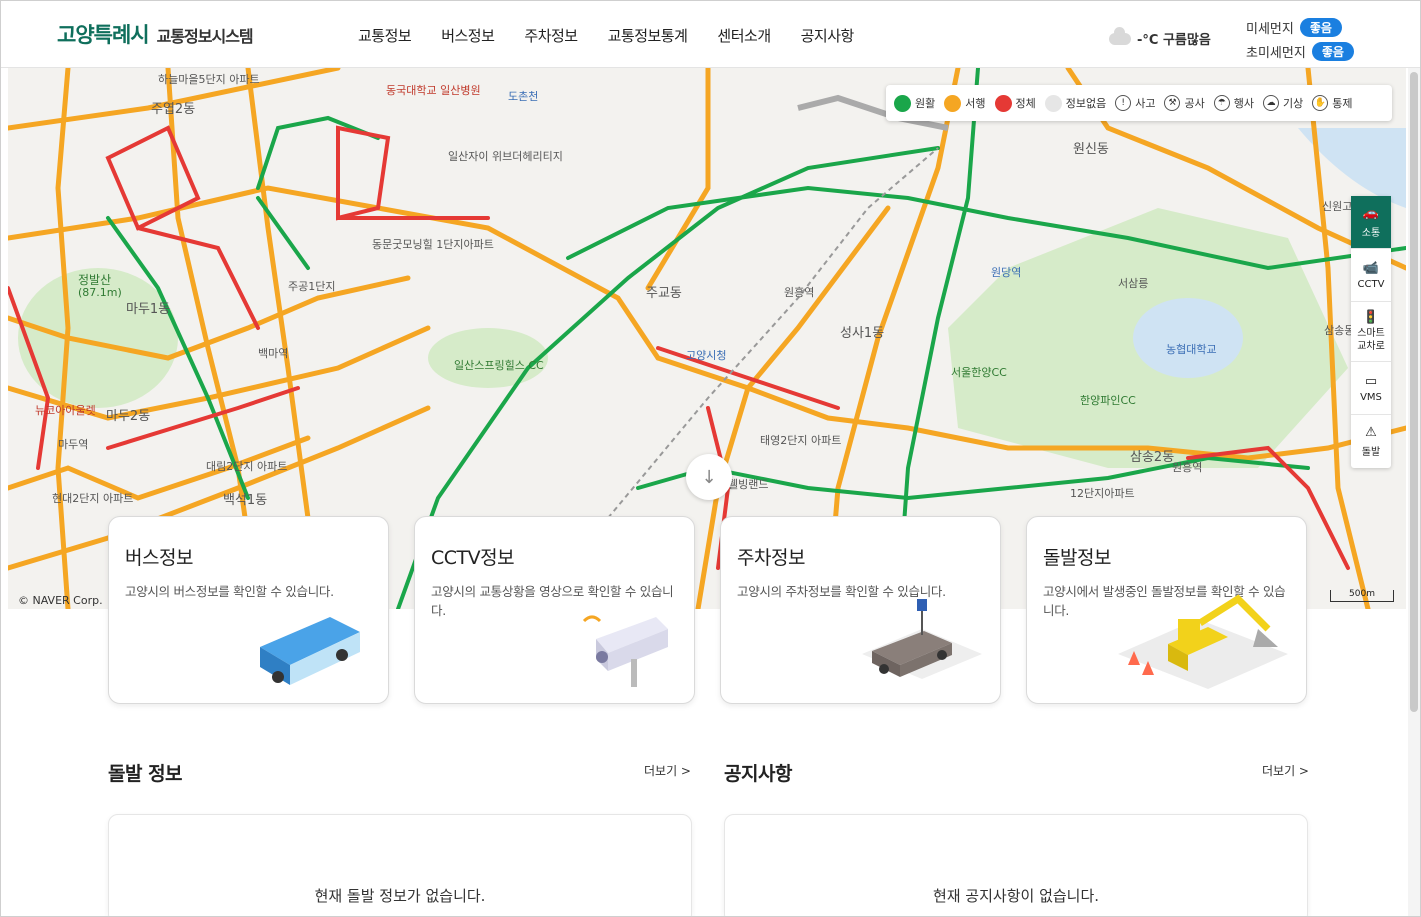  What do you see at coordinates (1233, 103) in the screenshot?
I see `legend-event: ☂ 행사` at bounding box center [1233, 103].